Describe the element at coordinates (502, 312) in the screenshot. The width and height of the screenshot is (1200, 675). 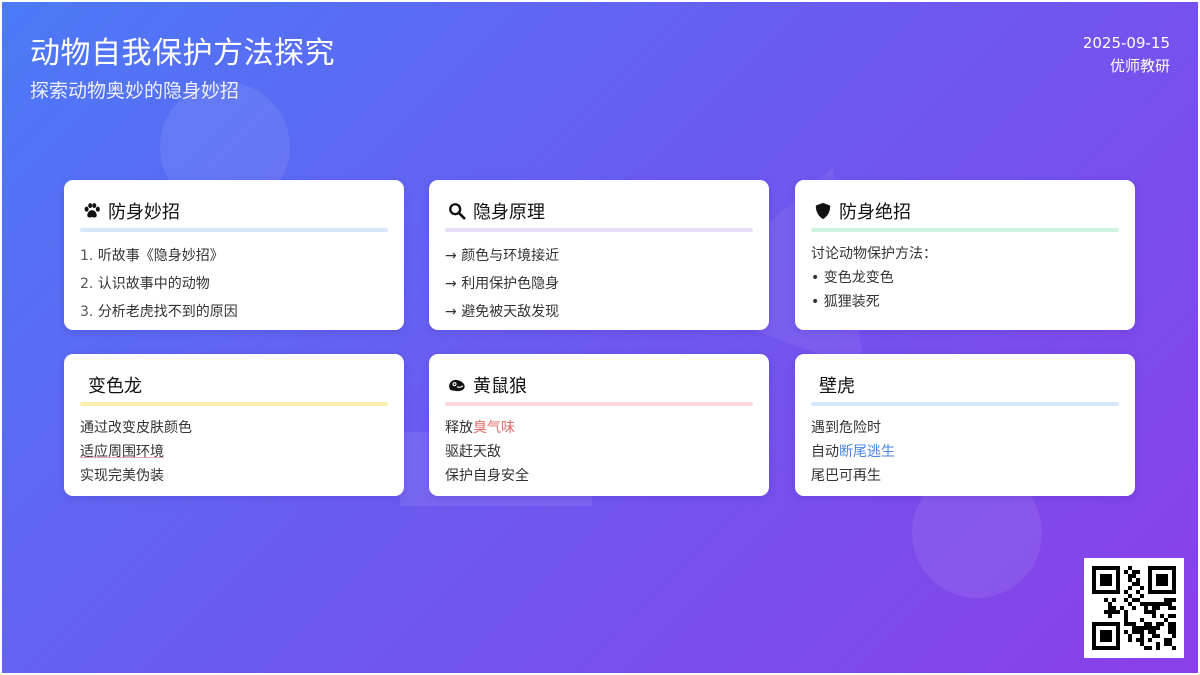
I see `list-item: → 避免被天敌发现` at that location.